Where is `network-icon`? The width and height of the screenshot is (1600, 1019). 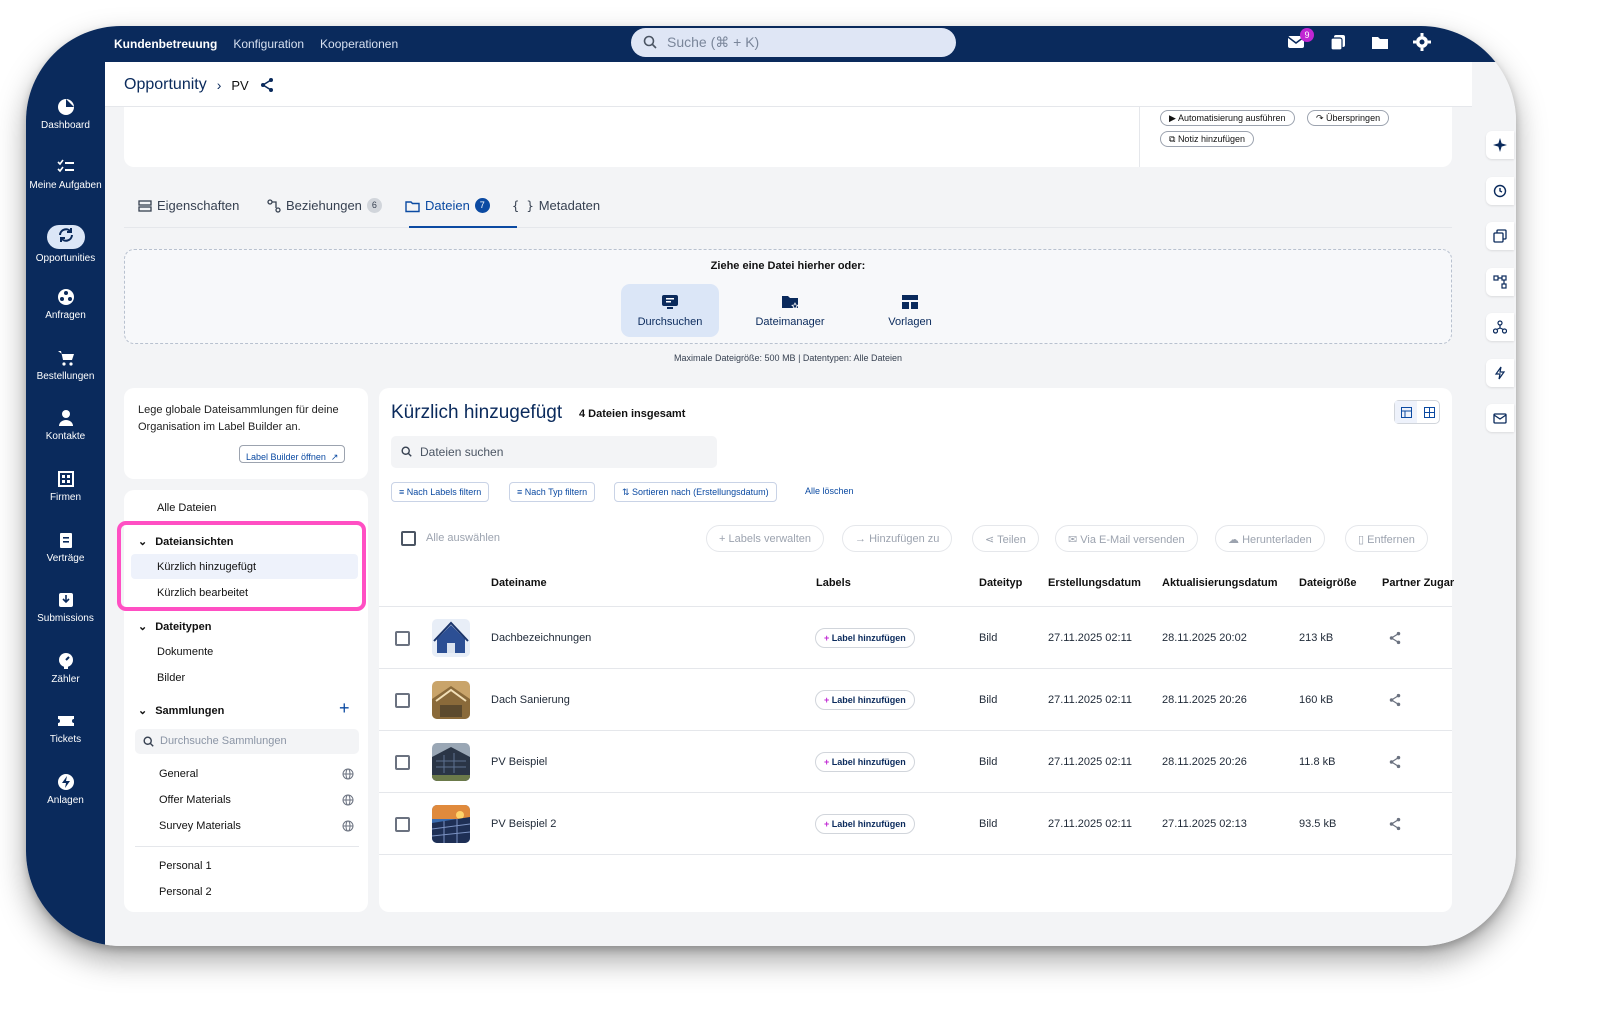 network-icon is located at coordinates (1500, 327).